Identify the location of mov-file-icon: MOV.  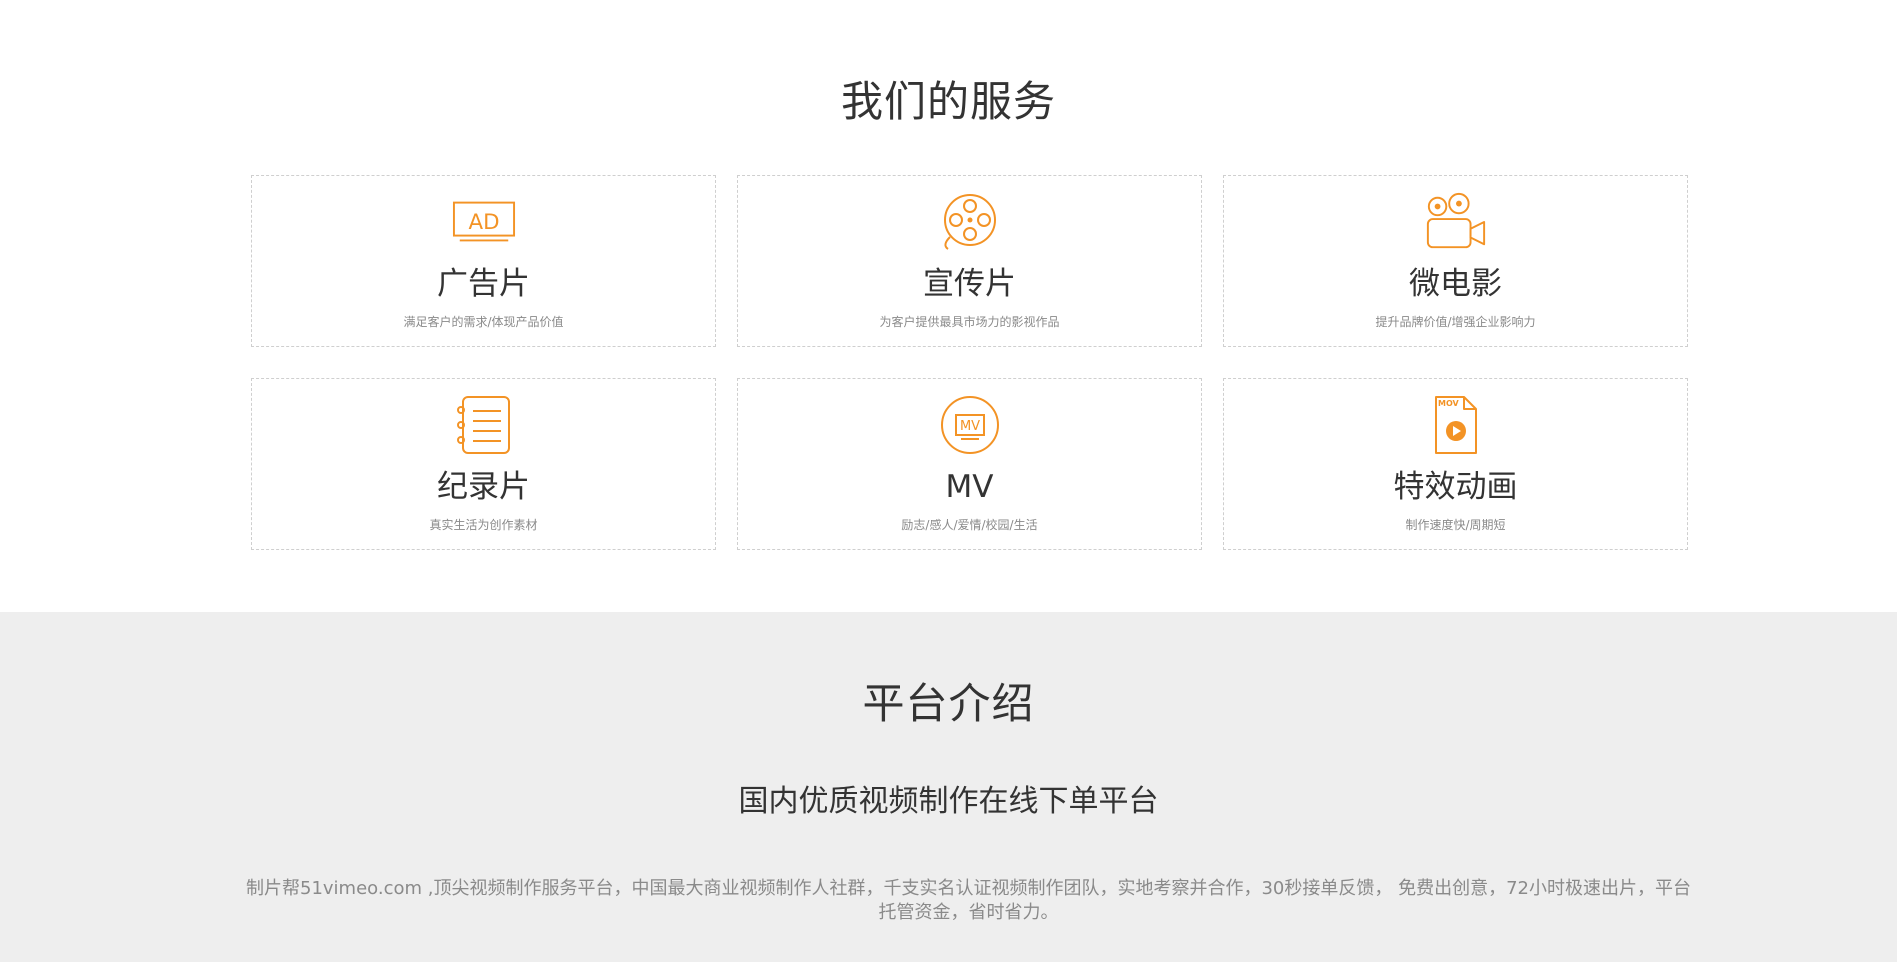
(1456, 425).